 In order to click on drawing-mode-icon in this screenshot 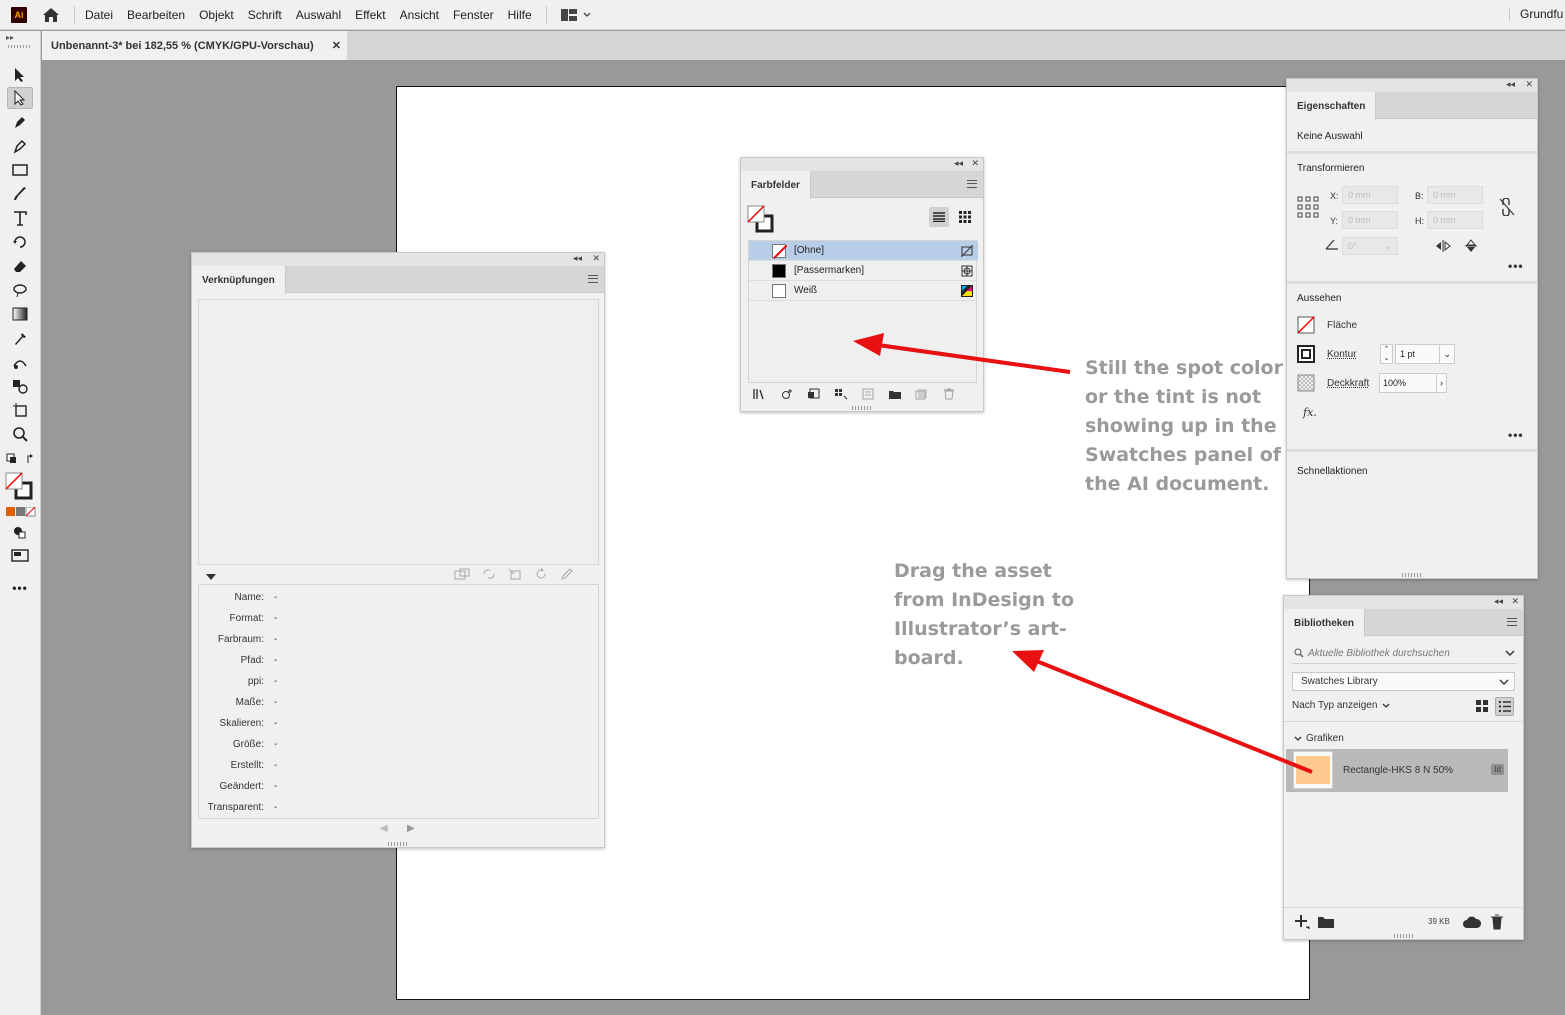, I will do `click(20, 532)`.